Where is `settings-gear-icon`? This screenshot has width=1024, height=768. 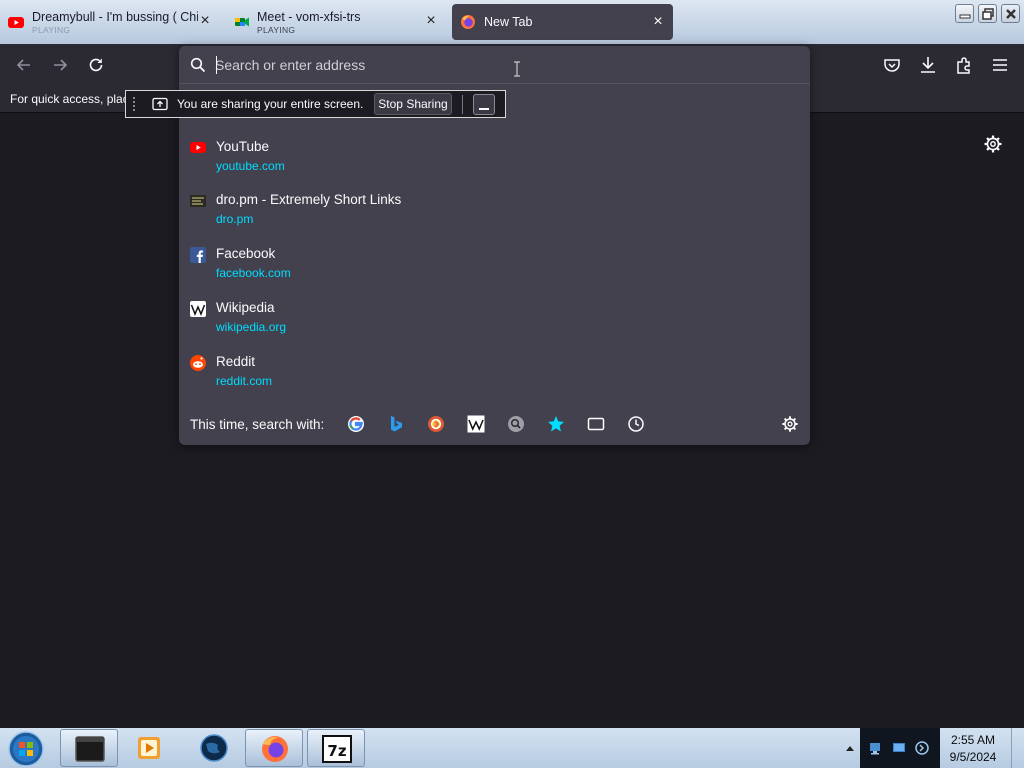
settings-gear-icon is located at coordinates (993, 144).